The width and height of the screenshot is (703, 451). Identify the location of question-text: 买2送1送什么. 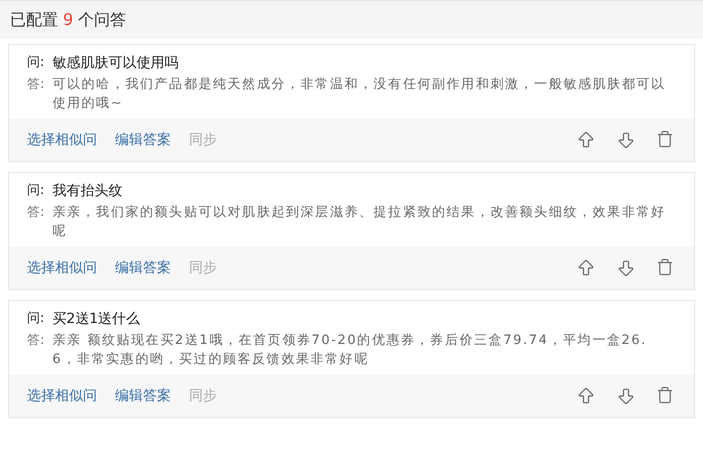
(96, 319).